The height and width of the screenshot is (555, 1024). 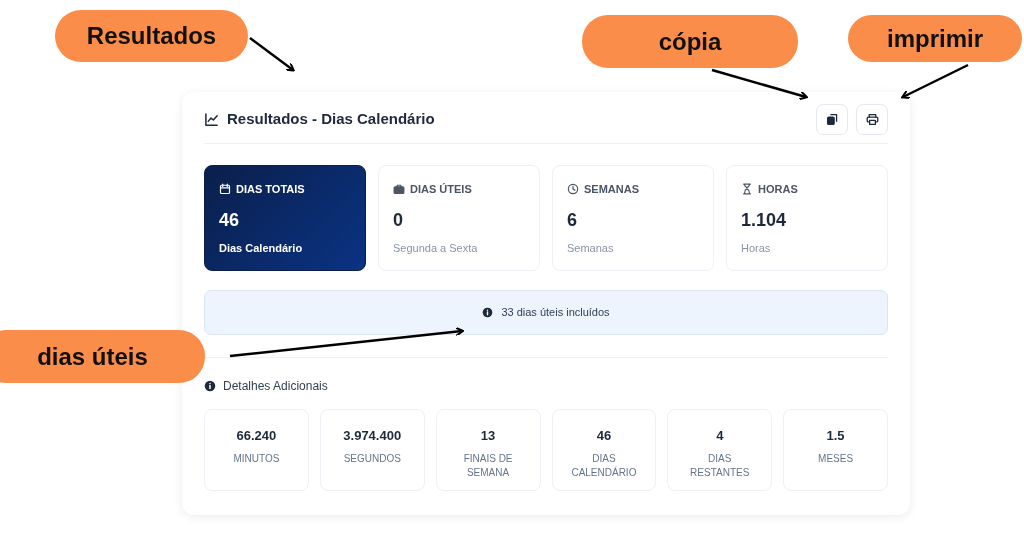 I want to click on hourglass-icon, so click(x=747, y=189).